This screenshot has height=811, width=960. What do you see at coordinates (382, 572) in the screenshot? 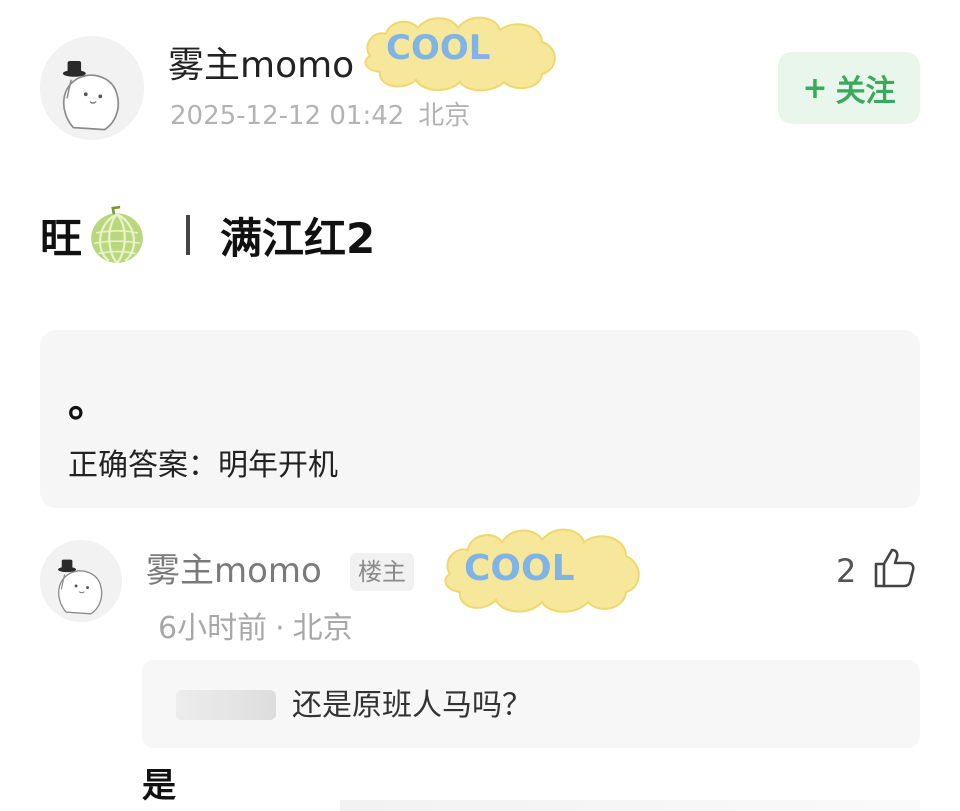
I see `op-badge: 楼主` at bounding box center [382, 572].